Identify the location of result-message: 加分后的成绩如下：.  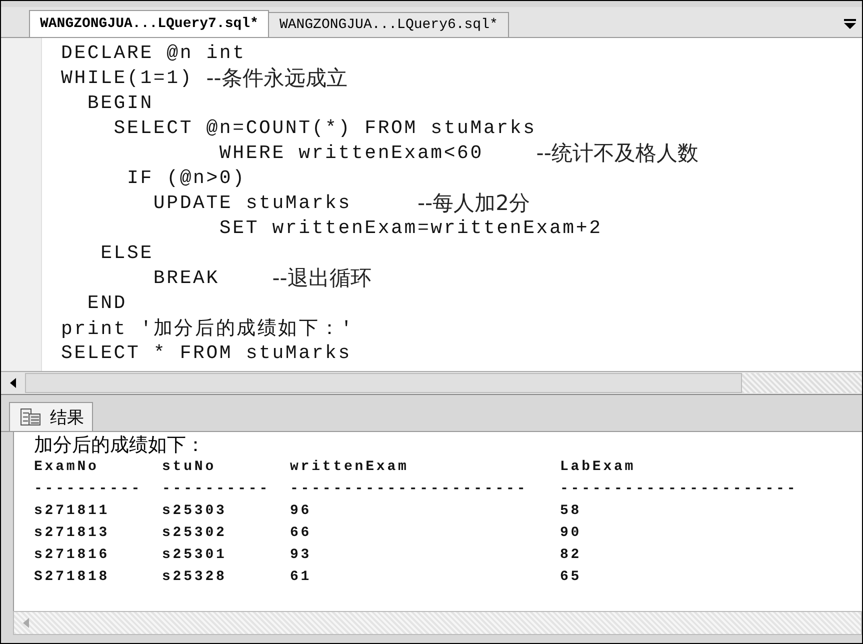
(120, 445).